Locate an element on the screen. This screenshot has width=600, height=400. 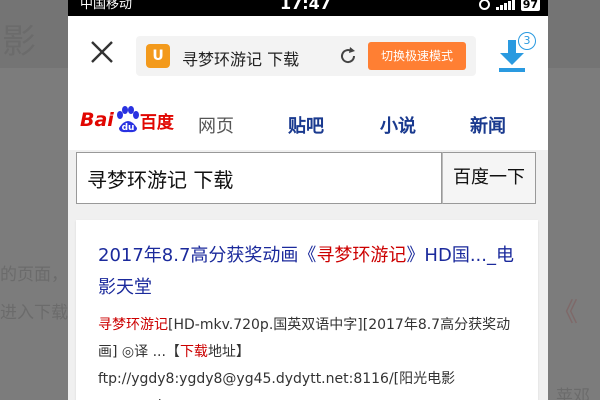
status-bar: 中国移动 17:47 97 is located at coordinates (308, 8).